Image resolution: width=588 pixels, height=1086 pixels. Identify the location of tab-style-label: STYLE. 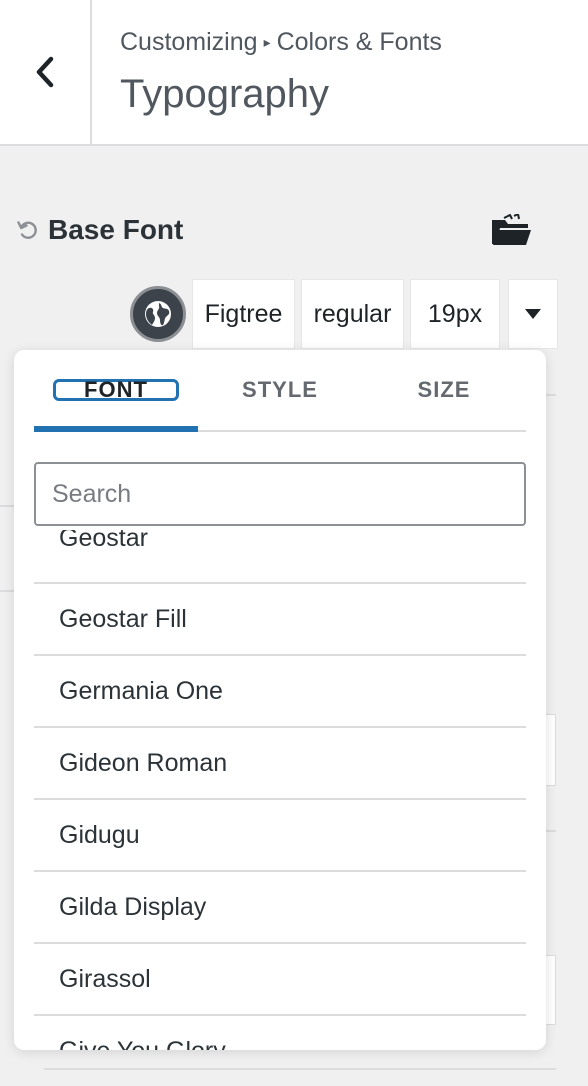
(280, 389).